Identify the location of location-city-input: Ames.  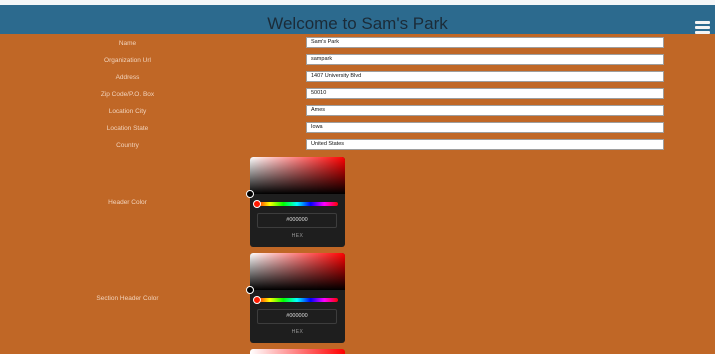
(485, 110).